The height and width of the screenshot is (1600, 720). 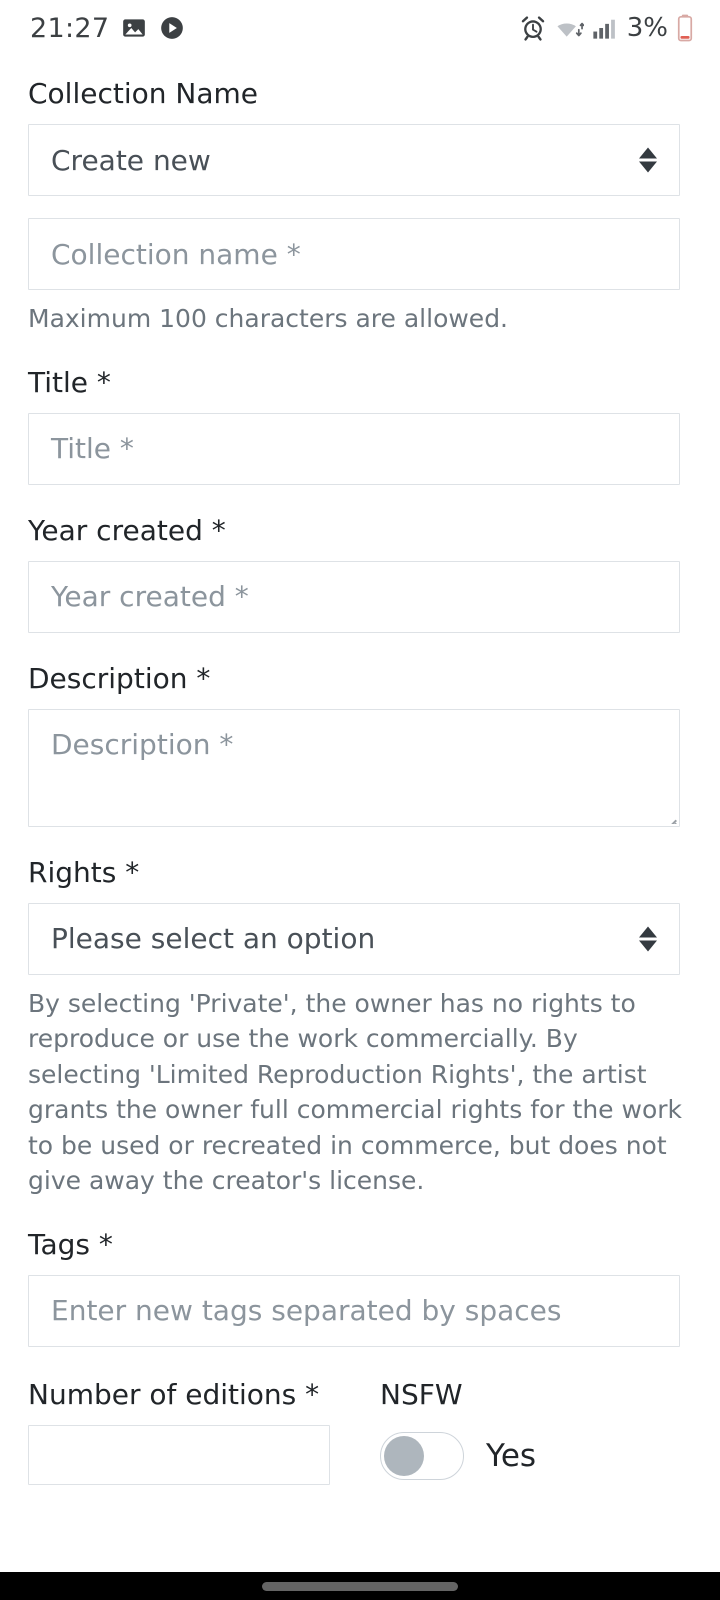 I want to click on navigation-bar, so click(x=360, y=1586).